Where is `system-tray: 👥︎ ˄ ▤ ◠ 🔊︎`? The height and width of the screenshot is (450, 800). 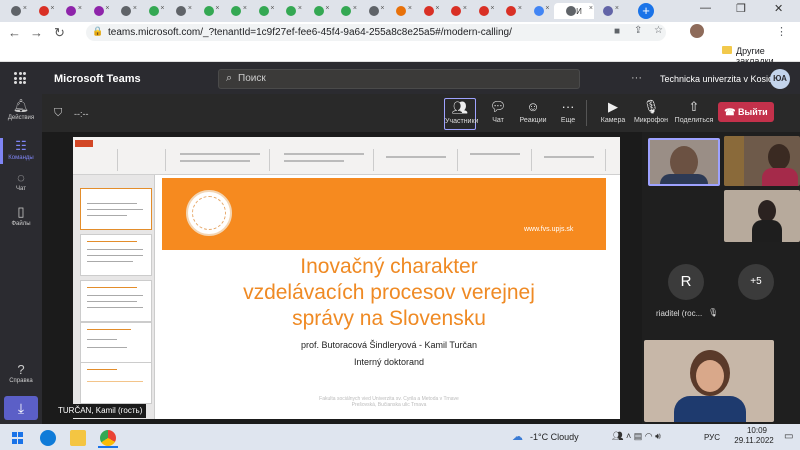 system-tray: 👥︎ ˄ ▤ ◠ 🔊︎ is located at coordinates (636, 436).